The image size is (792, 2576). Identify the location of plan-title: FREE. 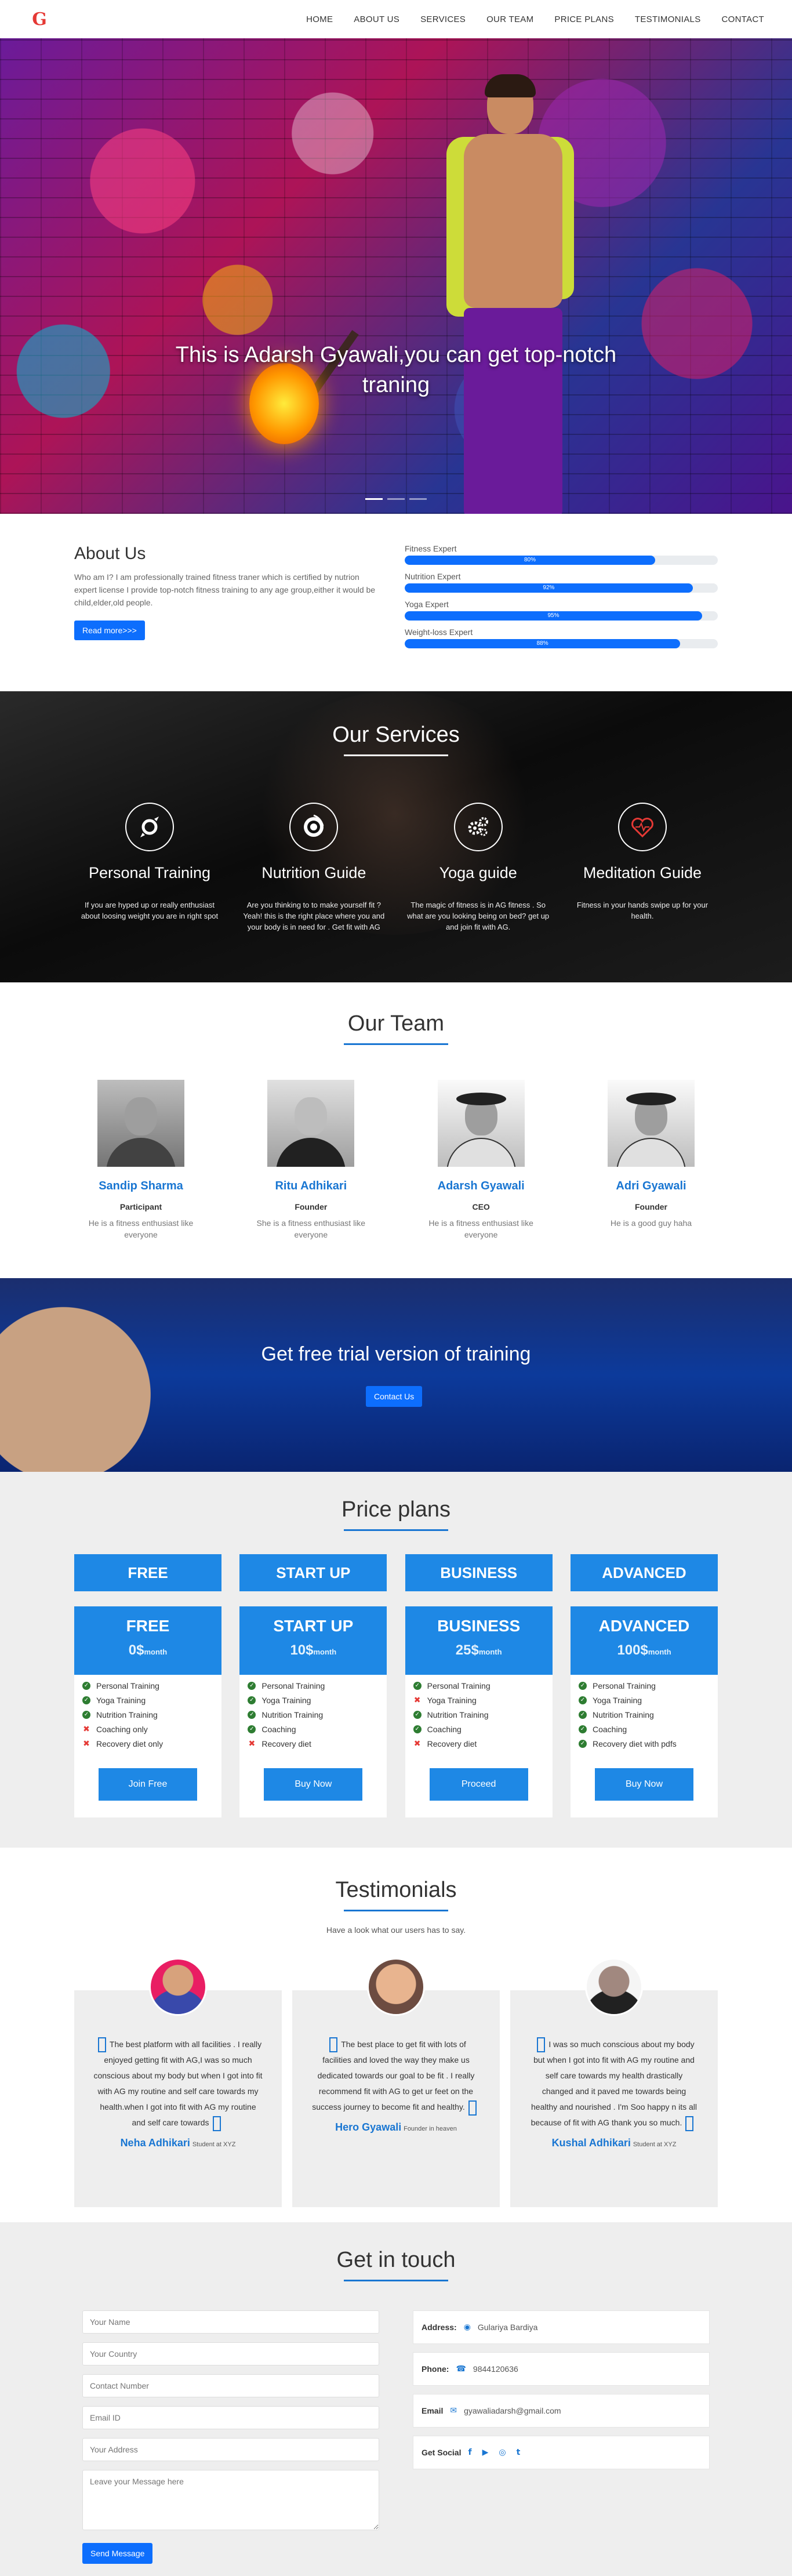
(148, 1626).